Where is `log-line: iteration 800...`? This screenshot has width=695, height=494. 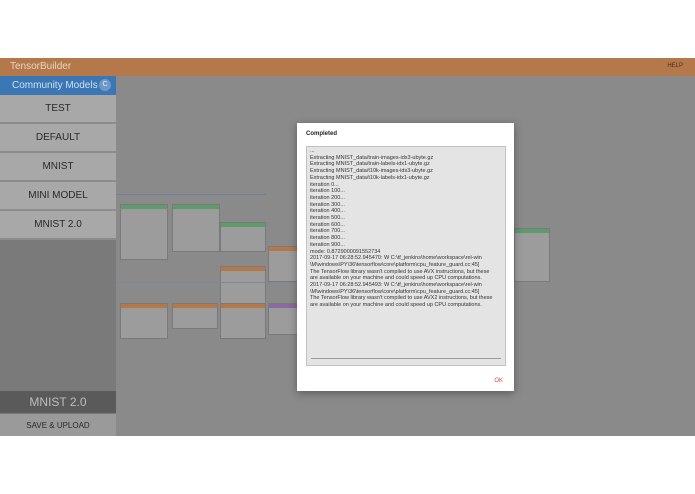
log-line: iteration 800... is located at coordinates (327, 238).